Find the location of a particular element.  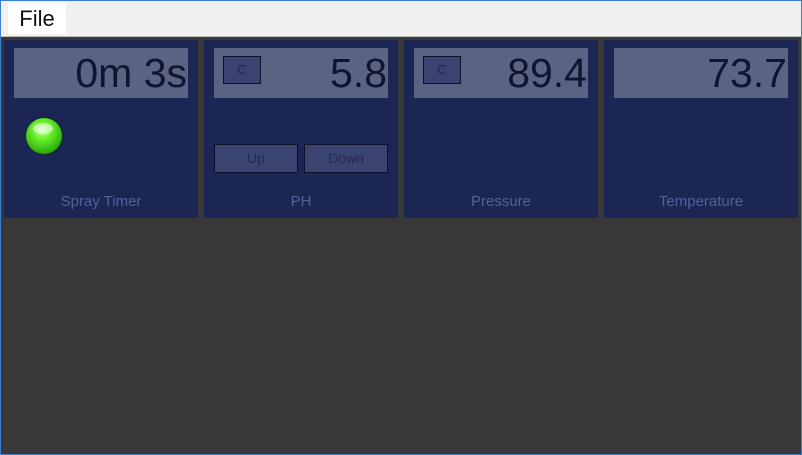

ph-value: 5.8 is located at coordinates (358, 73).